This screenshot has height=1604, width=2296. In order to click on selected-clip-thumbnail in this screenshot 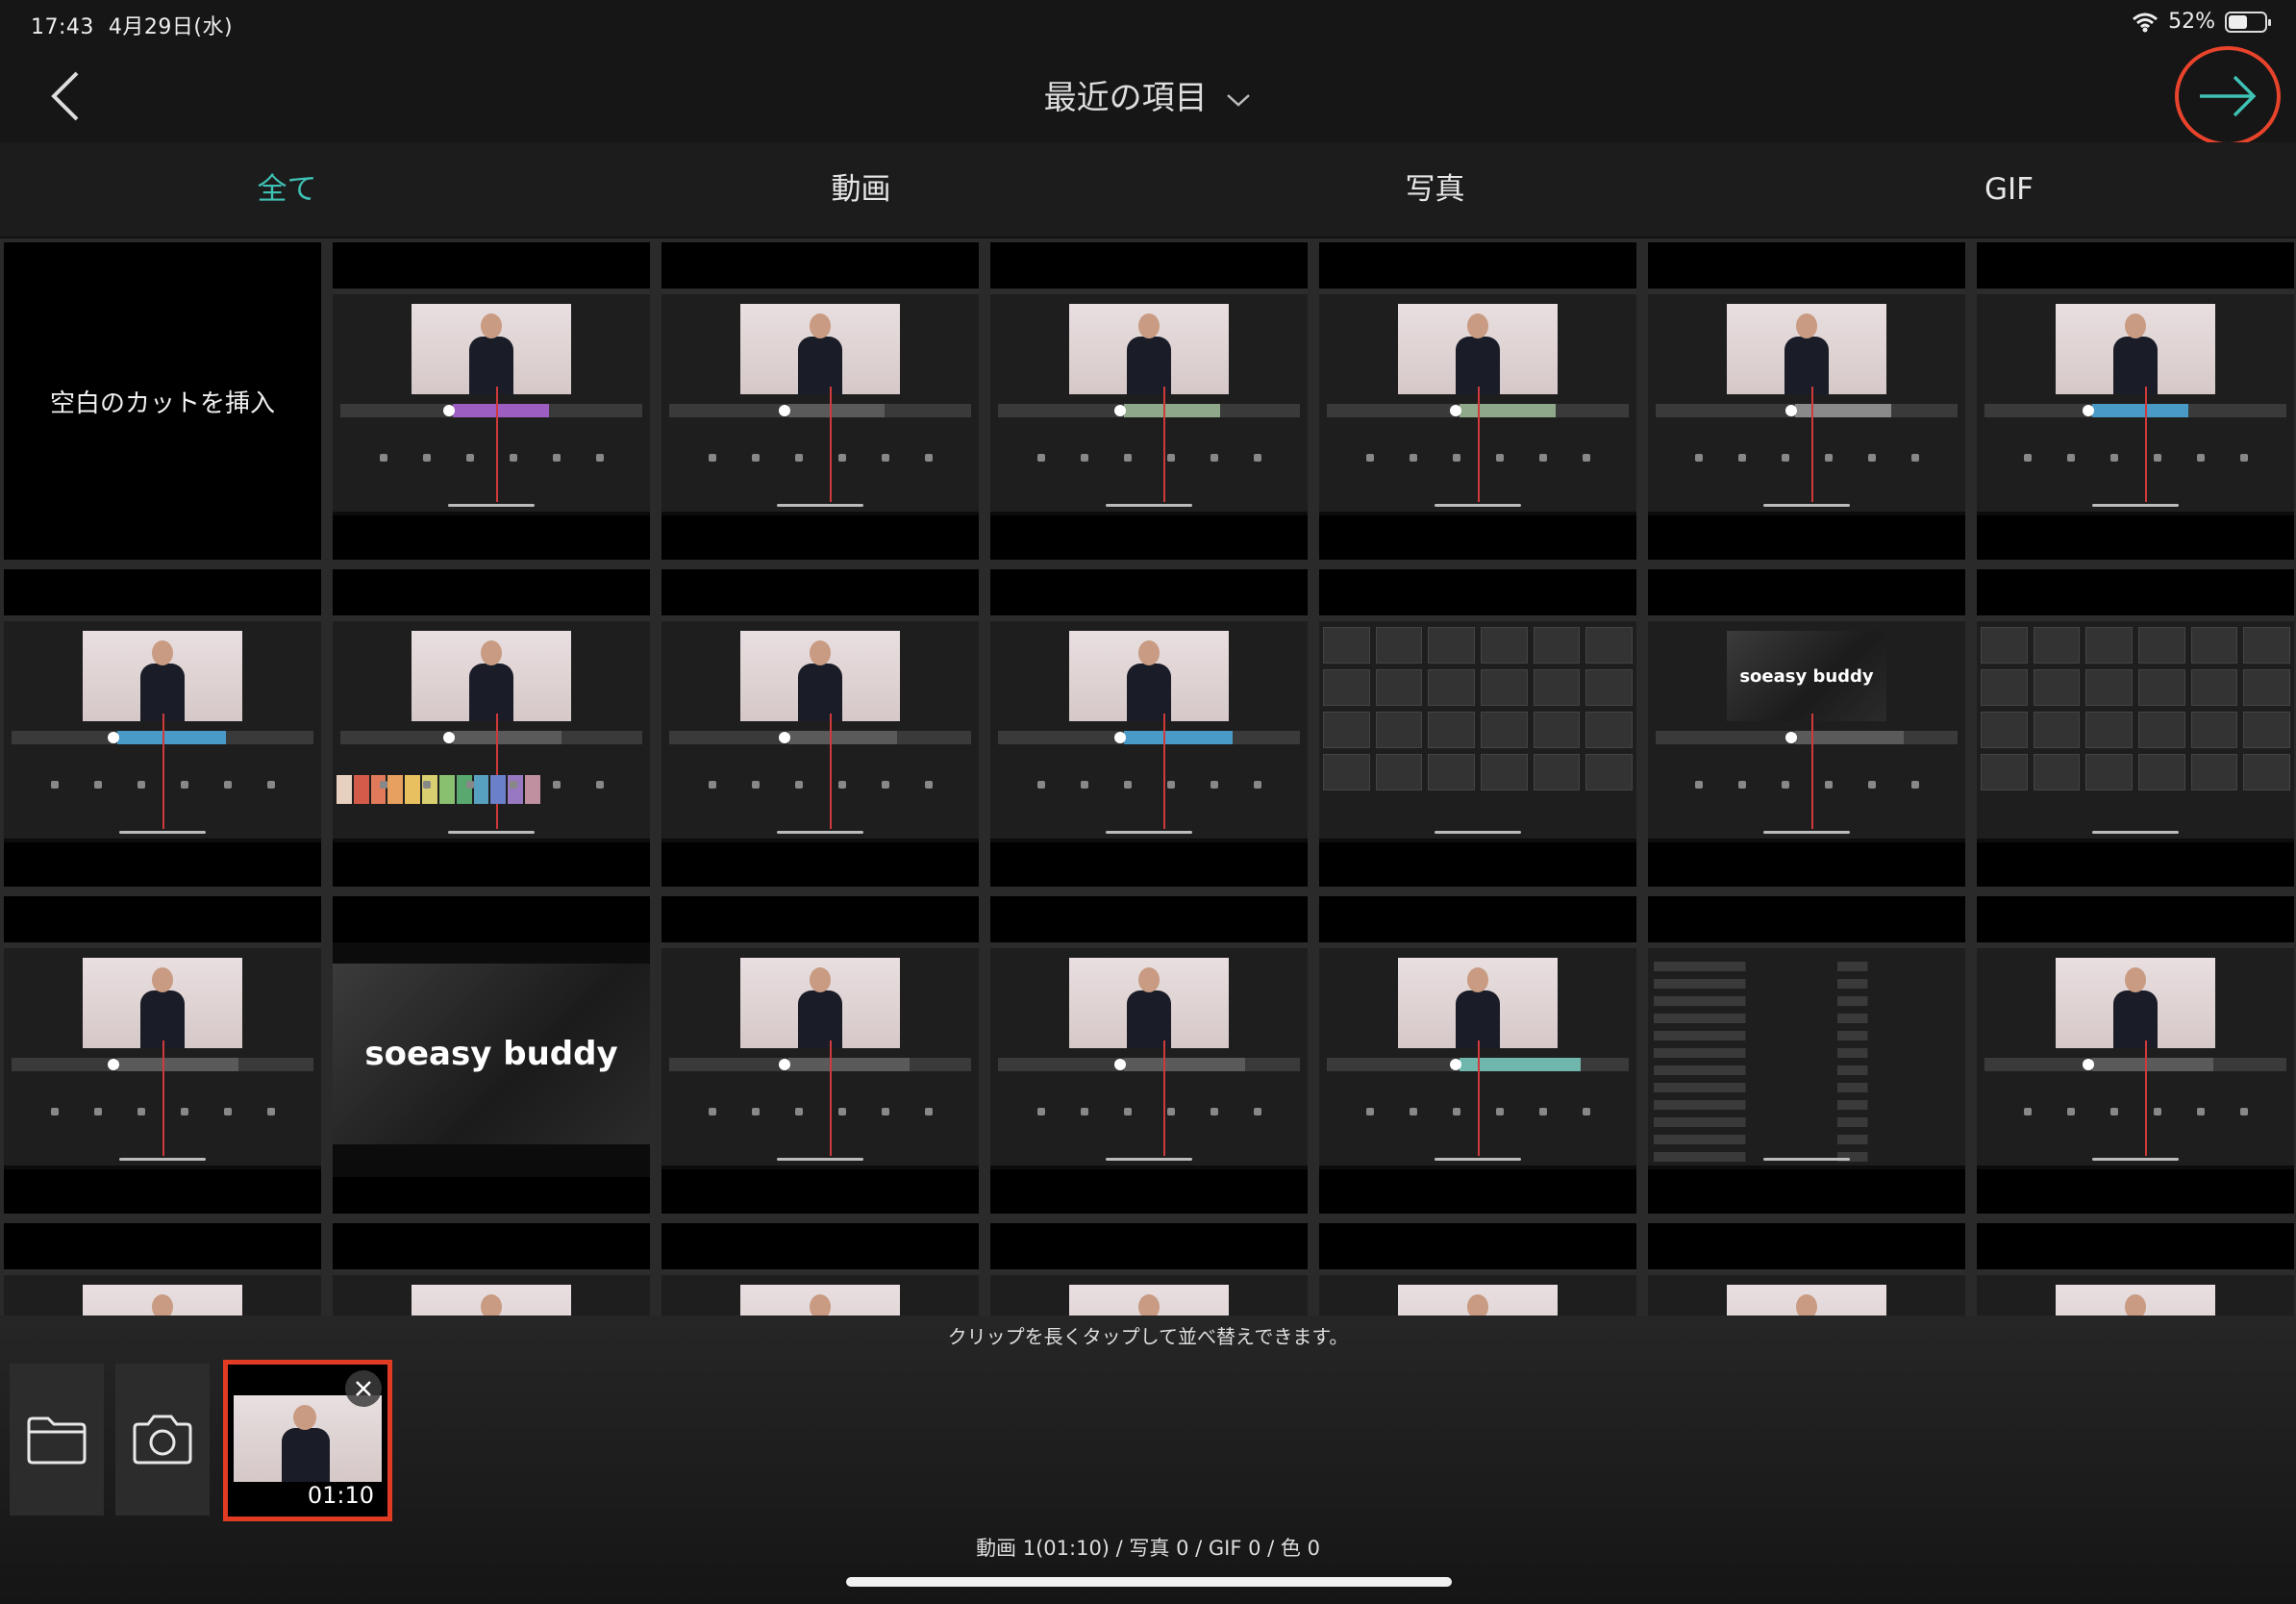, I will do `click(308, 1438)`.